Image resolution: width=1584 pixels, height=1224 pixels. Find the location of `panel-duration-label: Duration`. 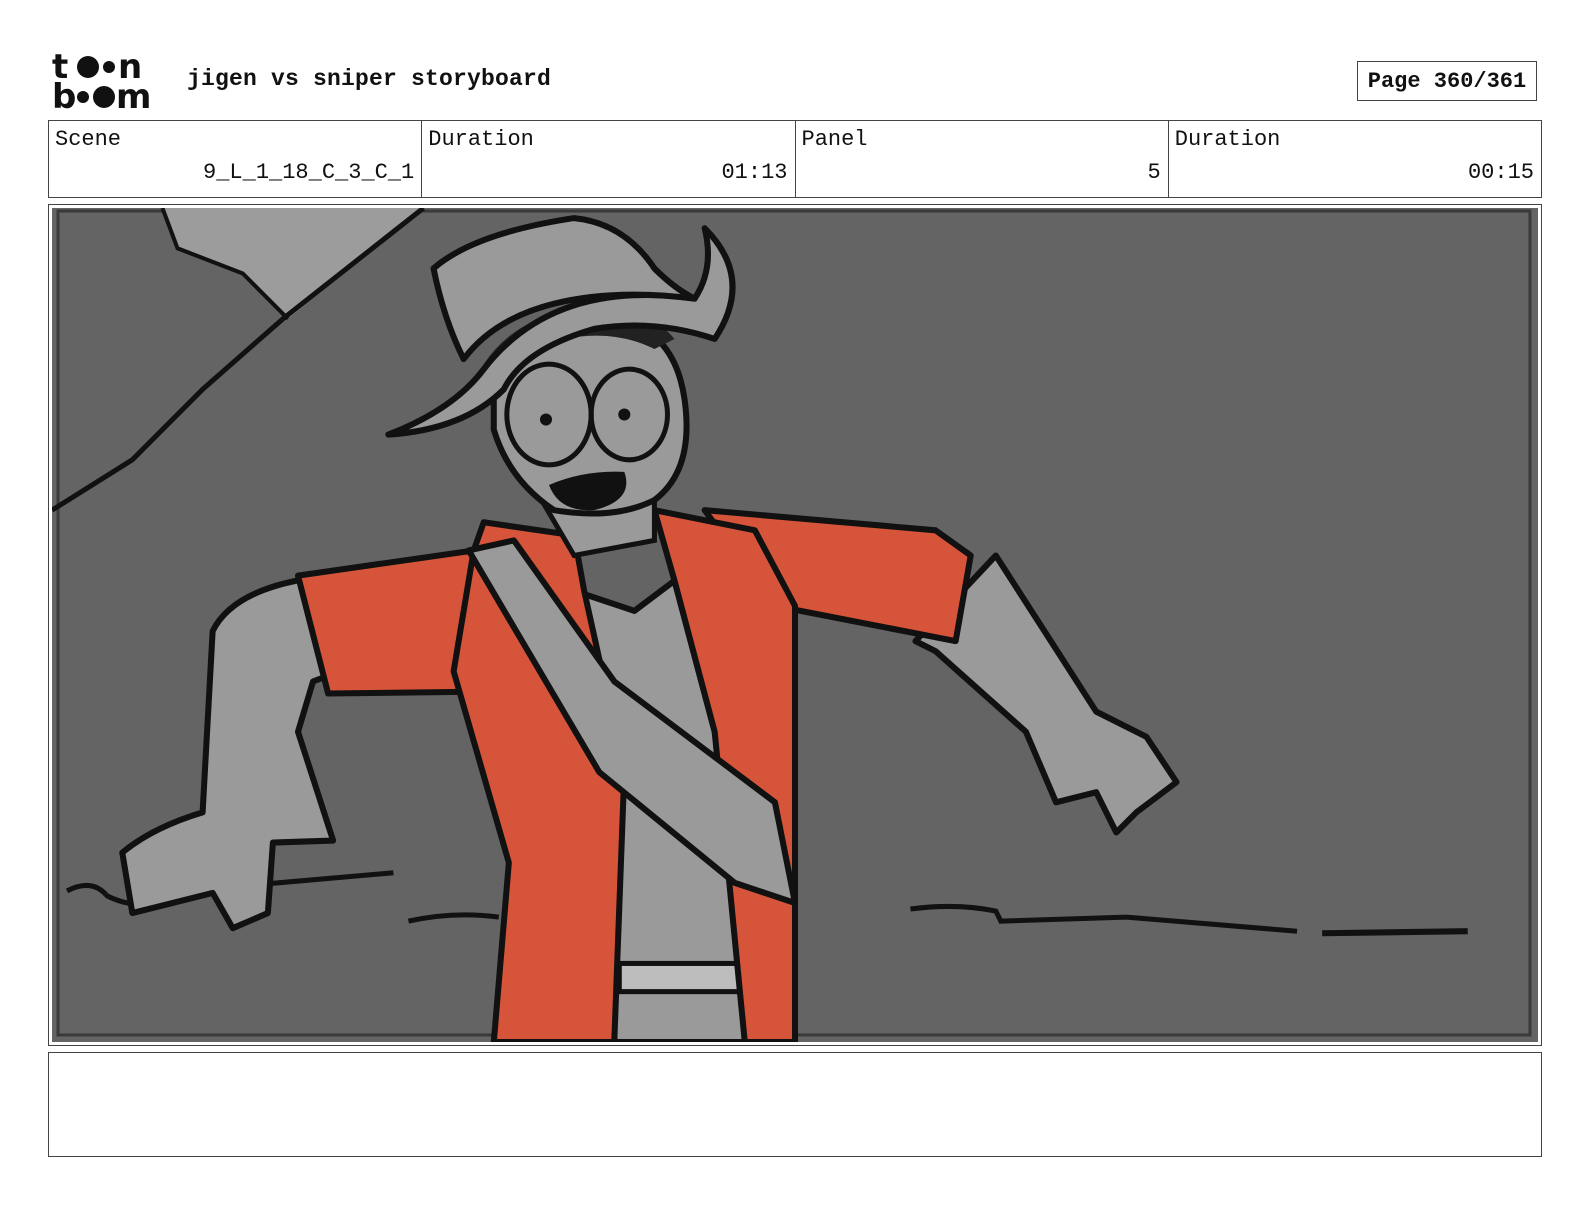

panel-duration-label: Duration is located at coordinates (1227, 139).